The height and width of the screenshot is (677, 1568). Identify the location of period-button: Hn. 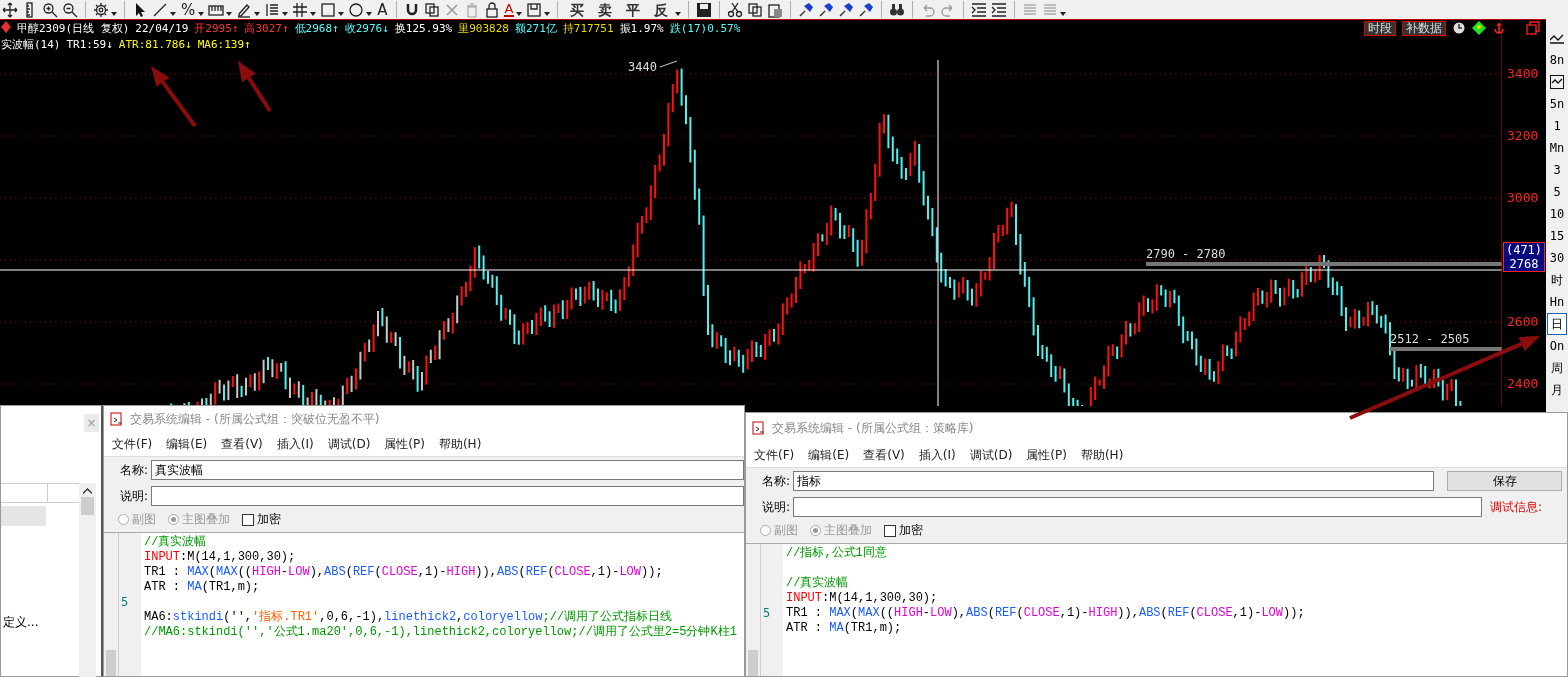
(1557, 302).